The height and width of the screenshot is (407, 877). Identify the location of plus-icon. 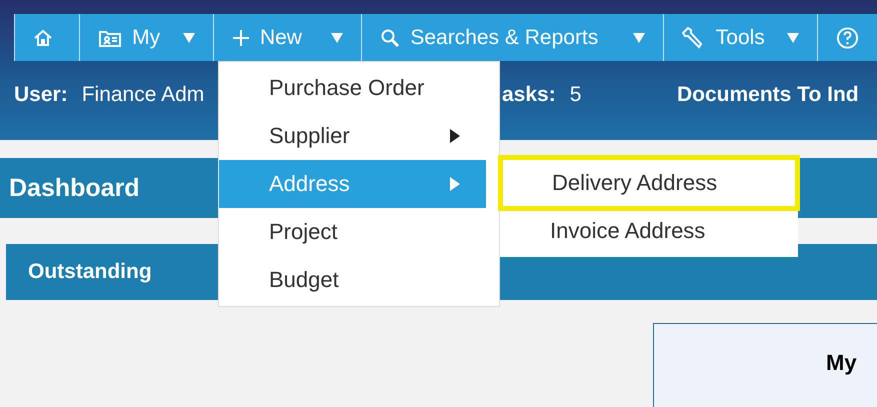
(241, 37).